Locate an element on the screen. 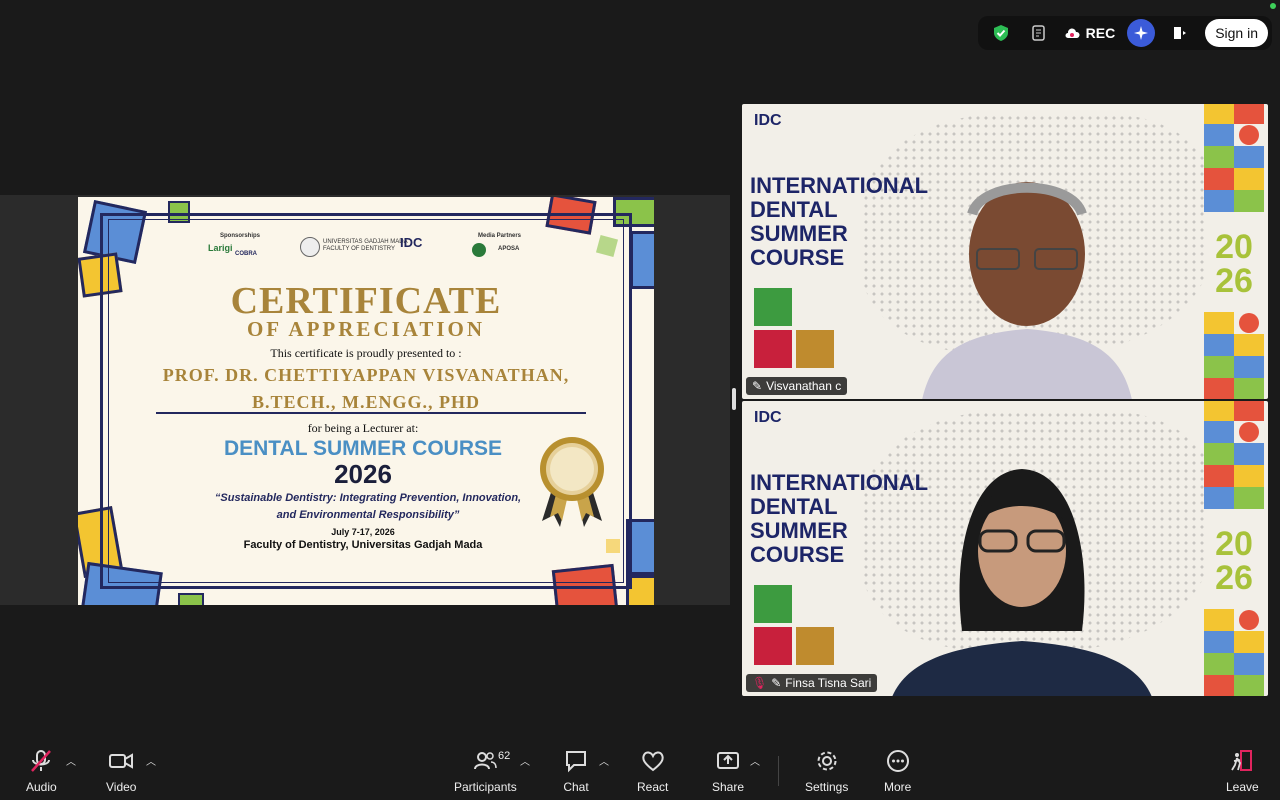  sign-in-button: Sign in is located at coordinates (1236, 33).